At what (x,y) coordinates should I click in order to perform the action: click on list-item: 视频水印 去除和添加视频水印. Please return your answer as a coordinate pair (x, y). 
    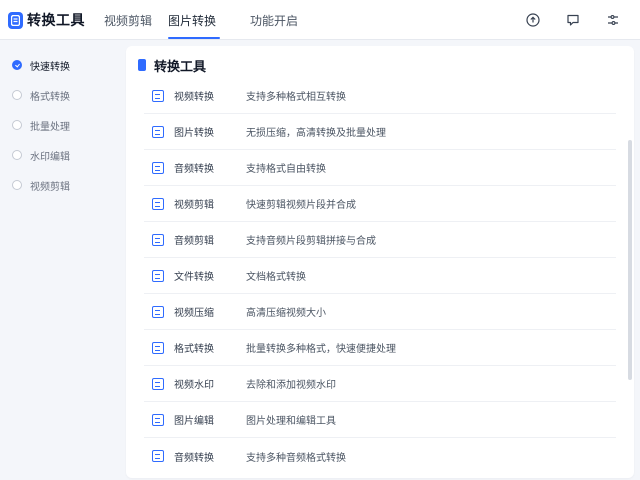
    Looking at the image, I should click on (380, 384).